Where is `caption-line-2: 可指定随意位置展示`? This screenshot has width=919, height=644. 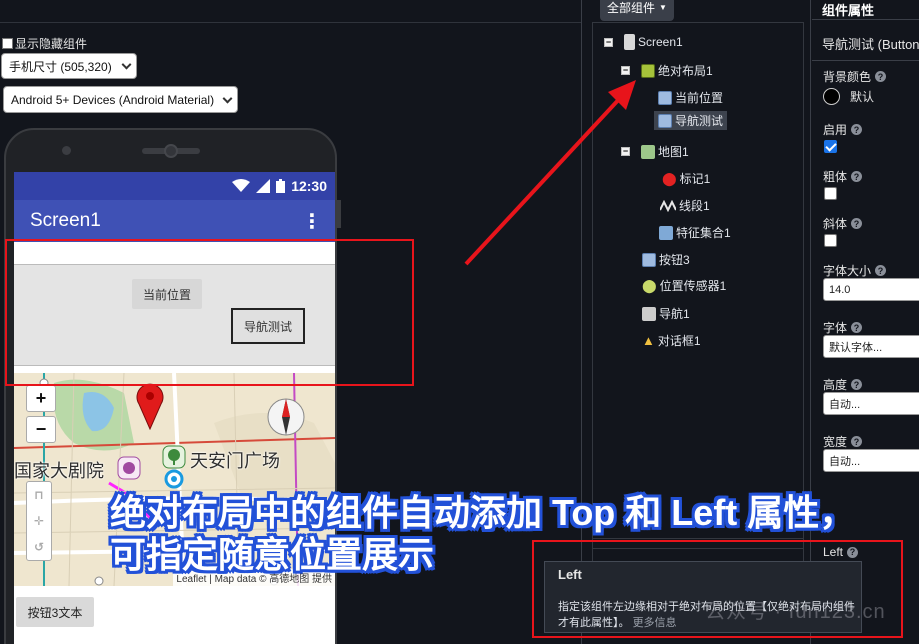 caption-line-2: 可指定随意位置展示 is located at coordinates (272, 554).